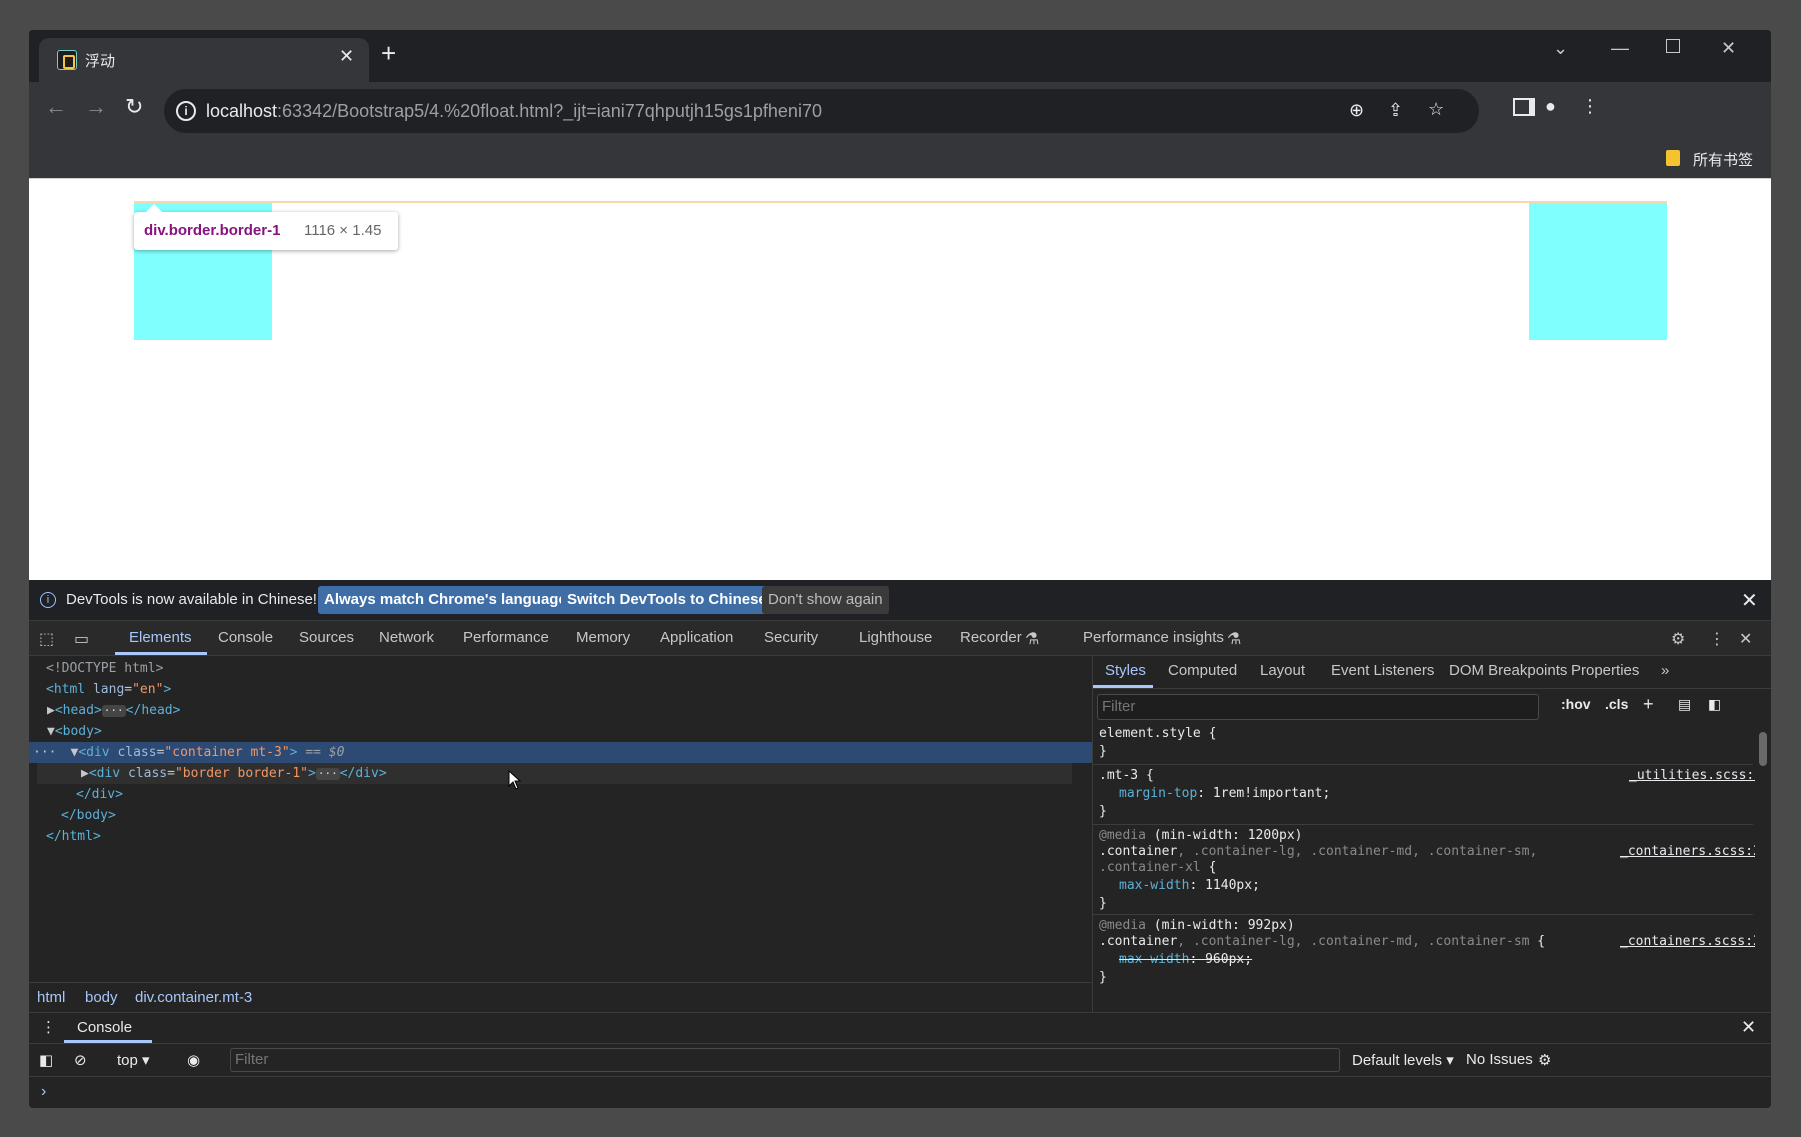  Describe the element at coordinates (1590, 106) in the screenshot. I see `menu-kebab-icon: ⋮` at that location.